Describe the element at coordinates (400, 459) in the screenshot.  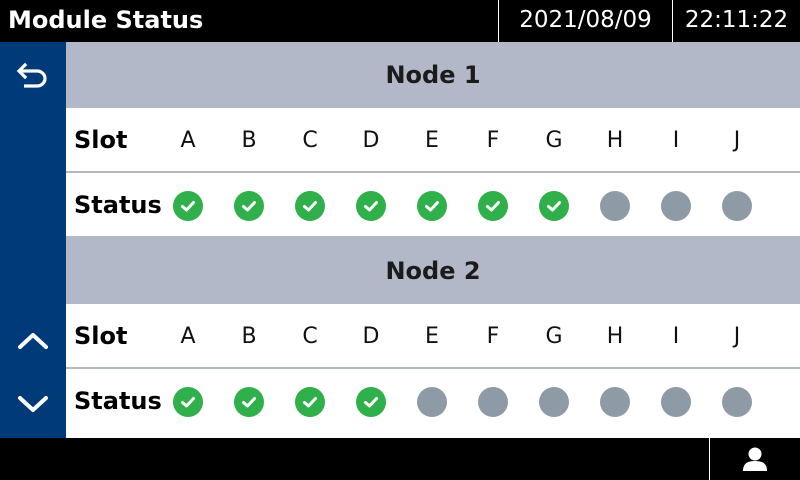
I see `footer-bar` at that location.